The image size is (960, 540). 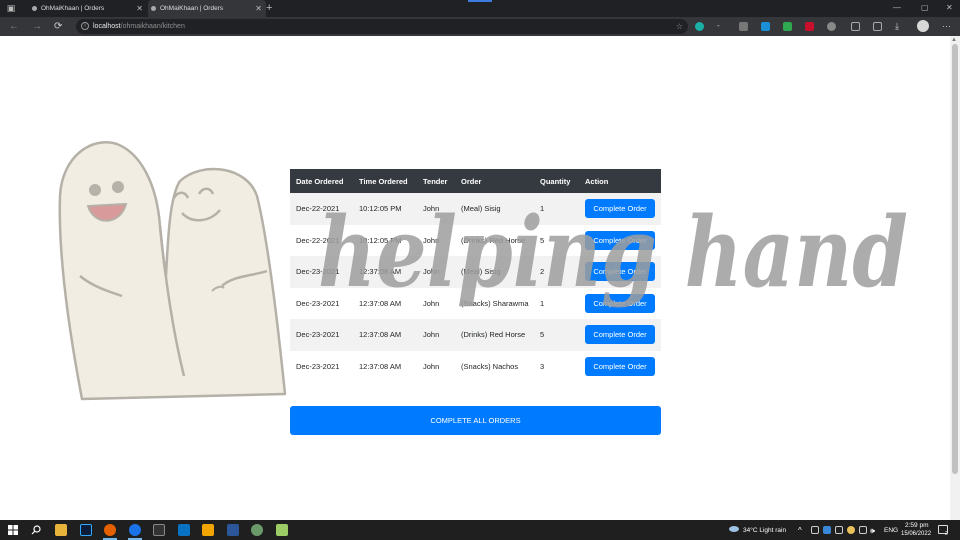 What do you see at coordinates (946, 26) in the screenshot?
I see `settings-menu-icon: ···` at bounding box center [946, 26].